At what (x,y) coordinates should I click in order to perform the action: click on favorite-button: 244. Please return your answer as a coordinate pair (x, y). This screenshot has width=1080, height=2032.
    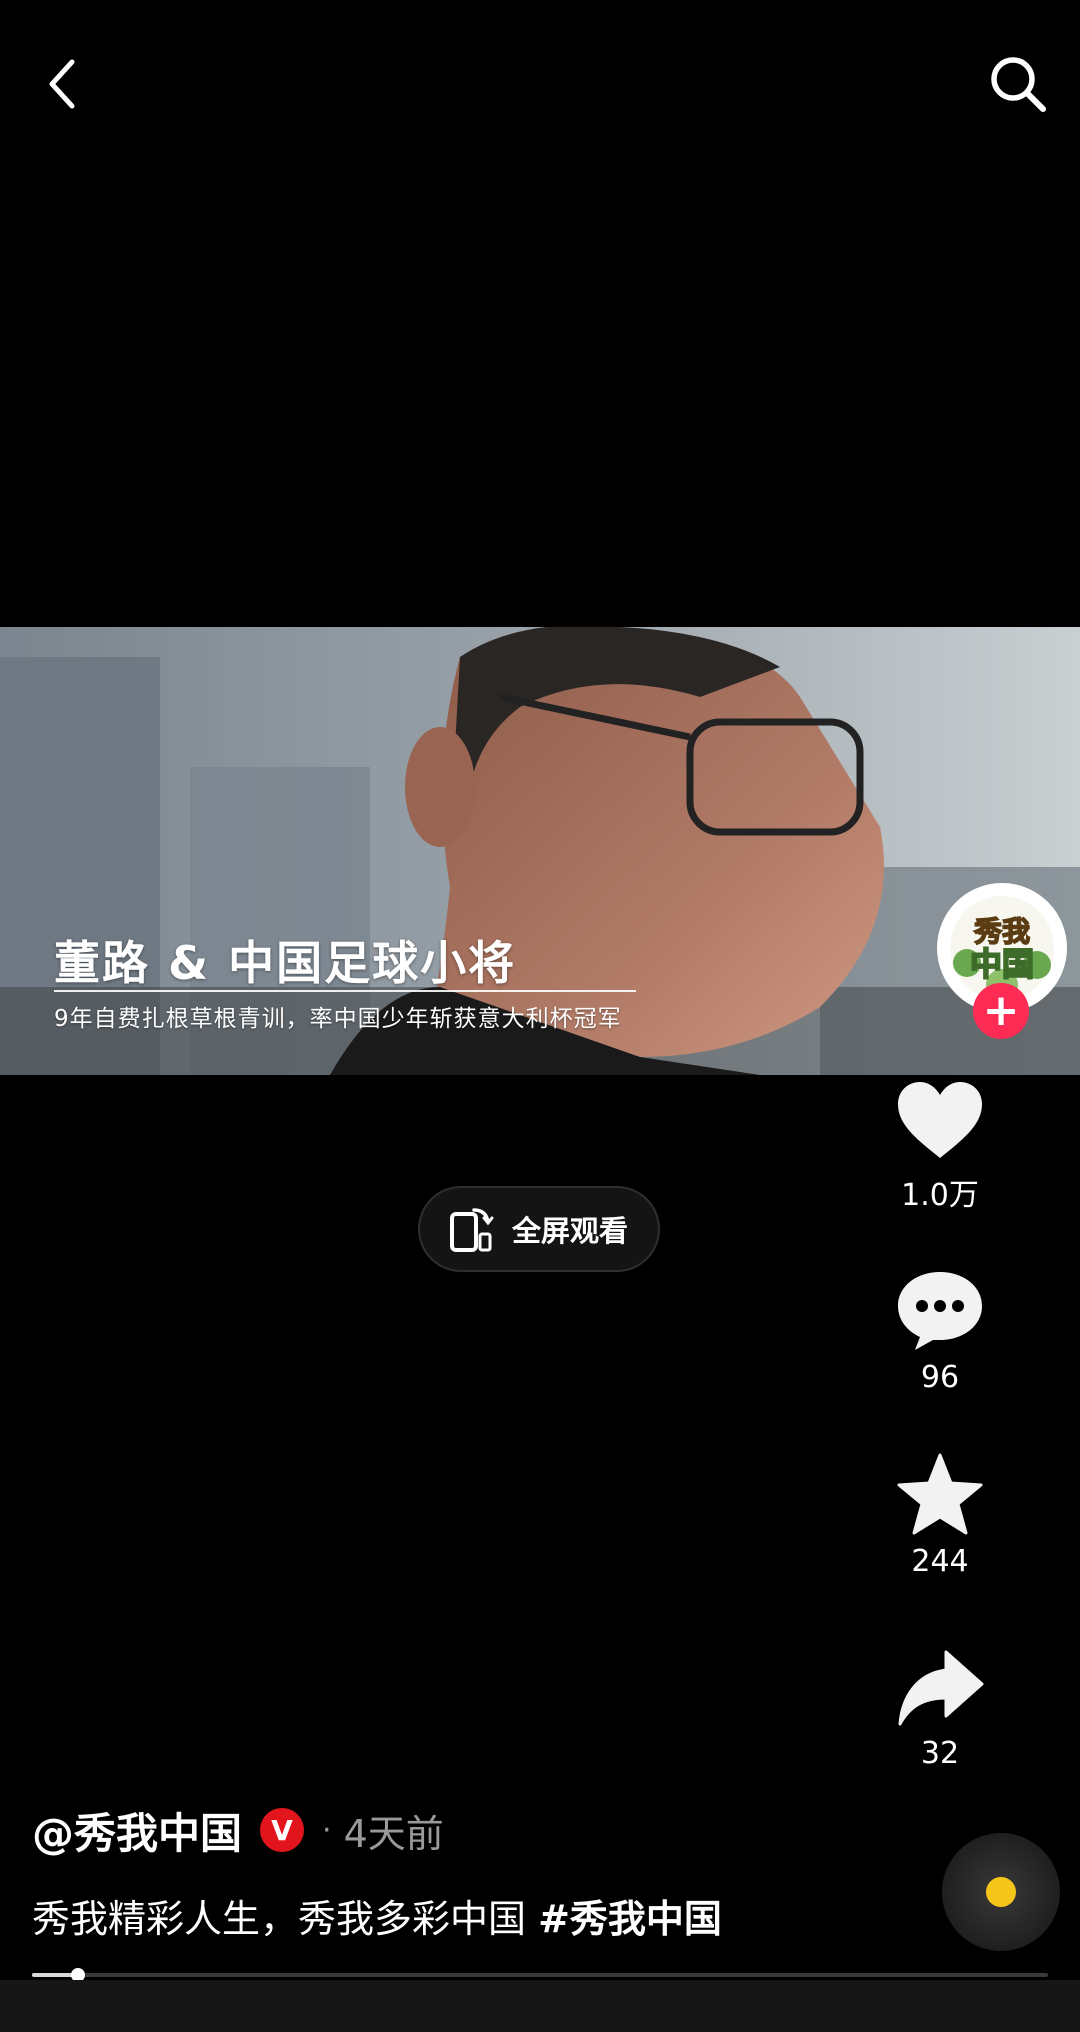
    Looking at the image, I should click on (940, 1515).